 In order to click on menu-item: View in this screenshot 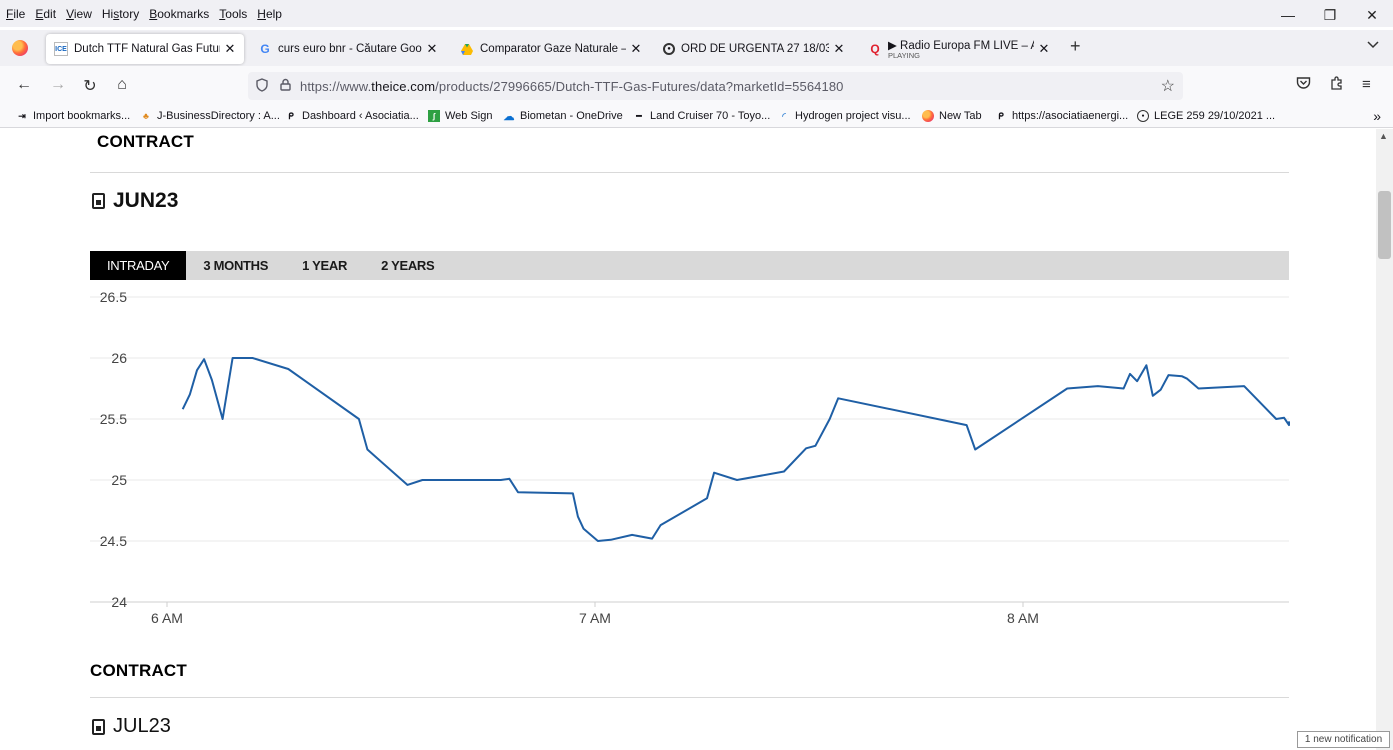, I will do `click(79, 14)`.